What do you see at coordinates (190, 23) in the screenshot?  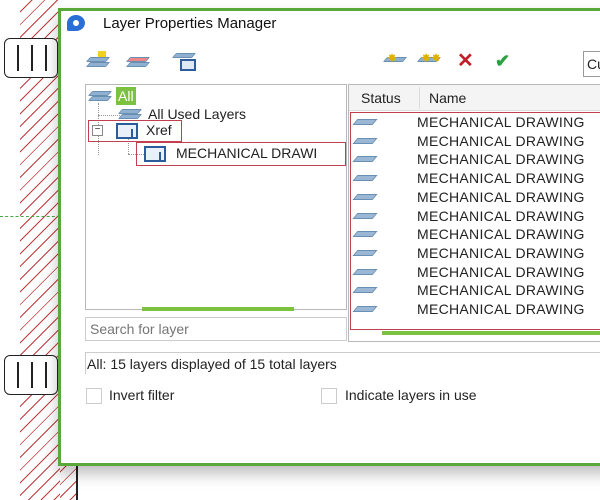 I see `window-title: Layer Properties Manager` at bounding box center [190, 23].